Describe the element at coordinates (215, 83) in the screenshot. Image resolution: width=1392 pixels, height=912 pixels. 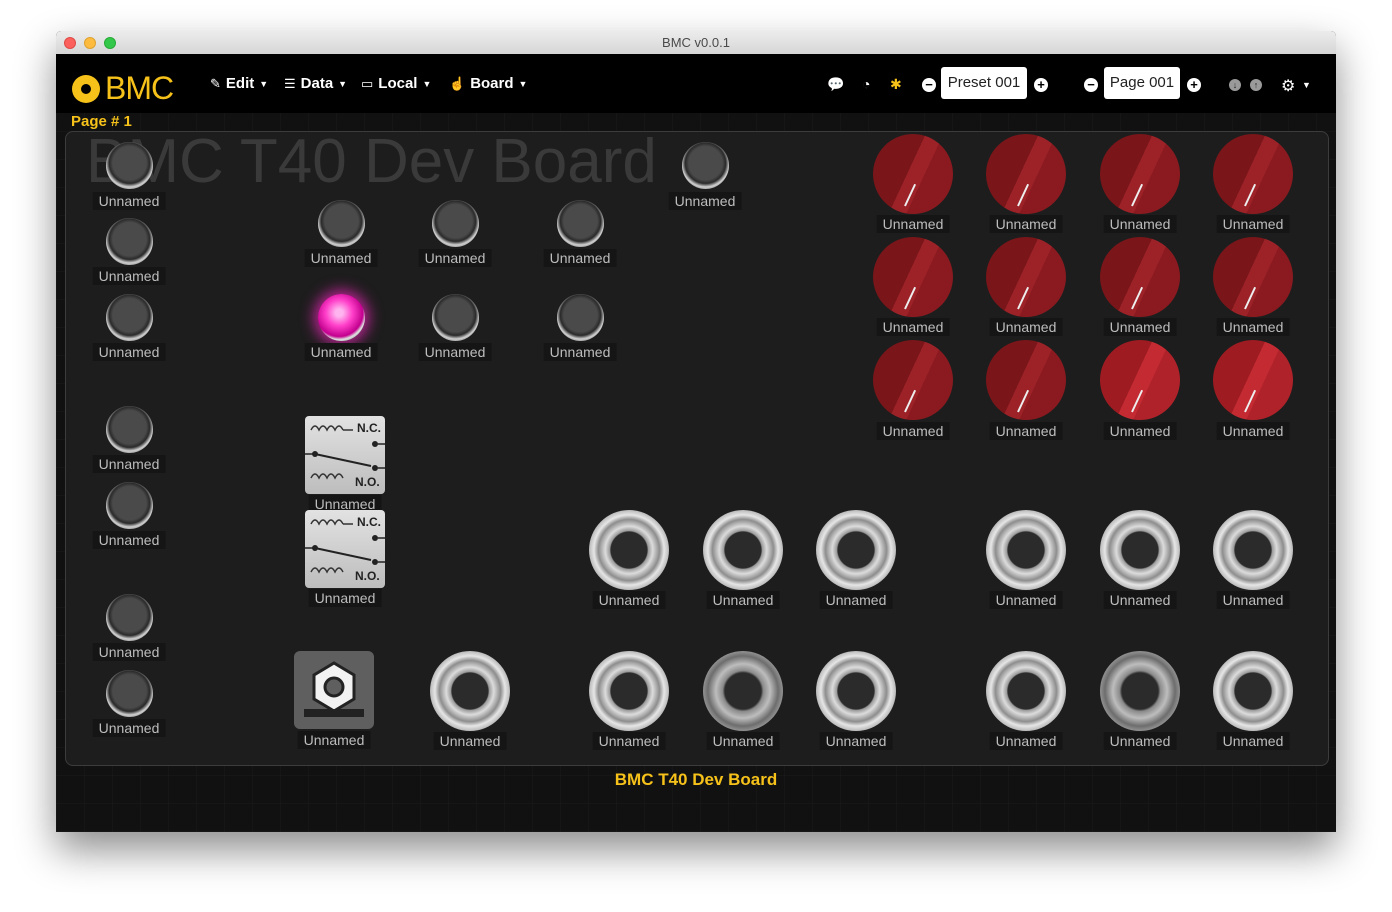
I see `edit-icon: ✎` at that location.